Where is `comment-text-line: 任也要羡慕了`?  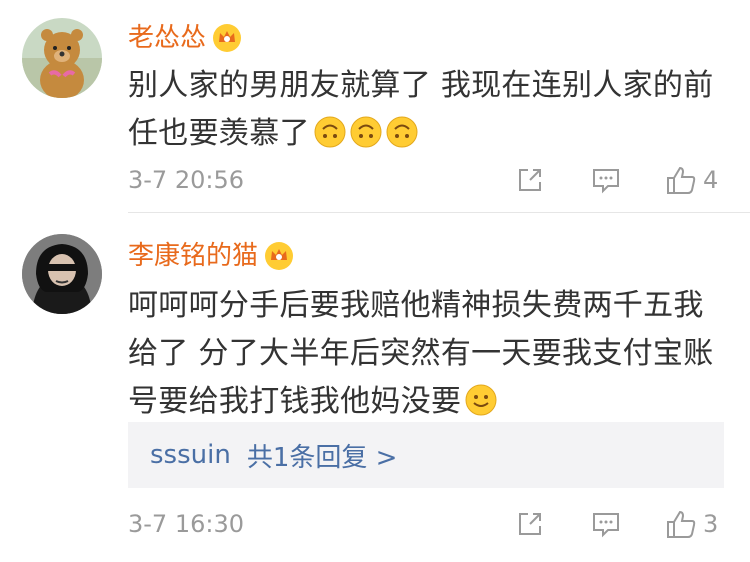 comment-text-line: 任也要羡慕了 is located at coordinates (219, 133).